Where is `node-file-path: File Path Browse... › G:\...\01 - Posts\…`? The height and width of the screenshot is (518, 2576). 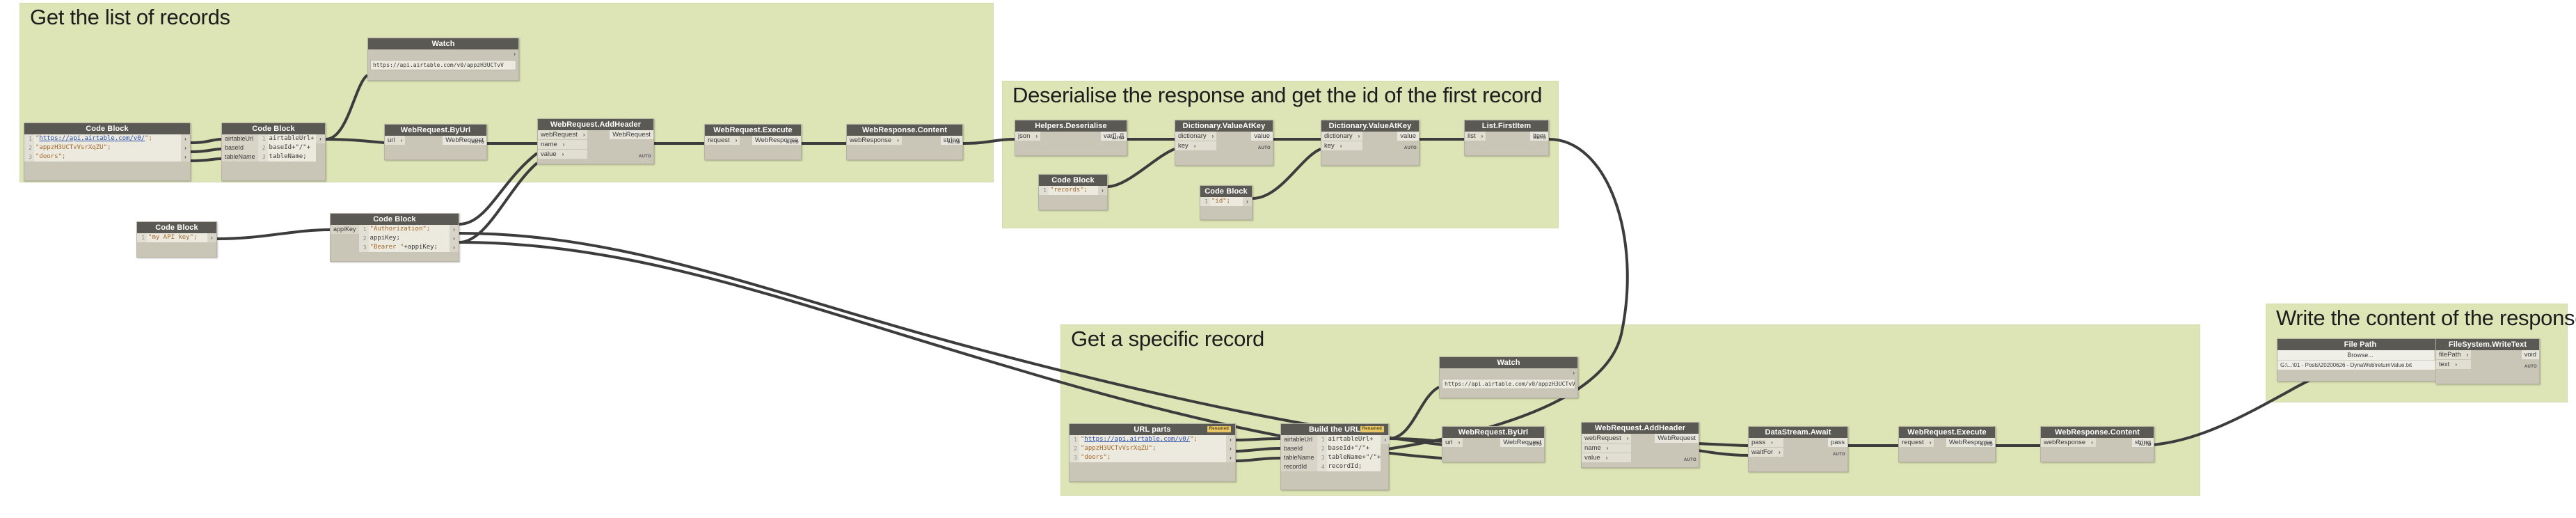
node-file-path: File Path Browse... › G:\...\01 - Posts\… is located at coordinates (2360, 360).